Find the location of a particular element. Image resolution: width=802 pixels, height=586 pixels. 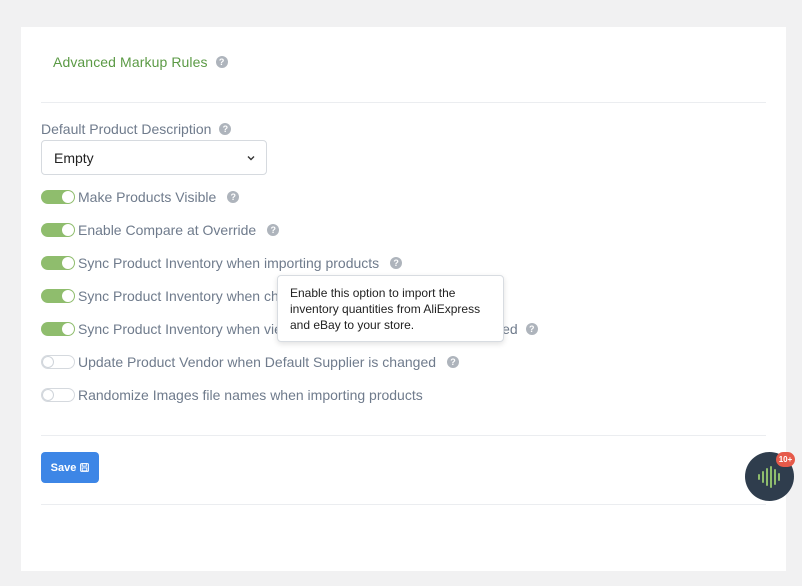

field-label-text: Default Product Description is located at coordinates (126, 129).